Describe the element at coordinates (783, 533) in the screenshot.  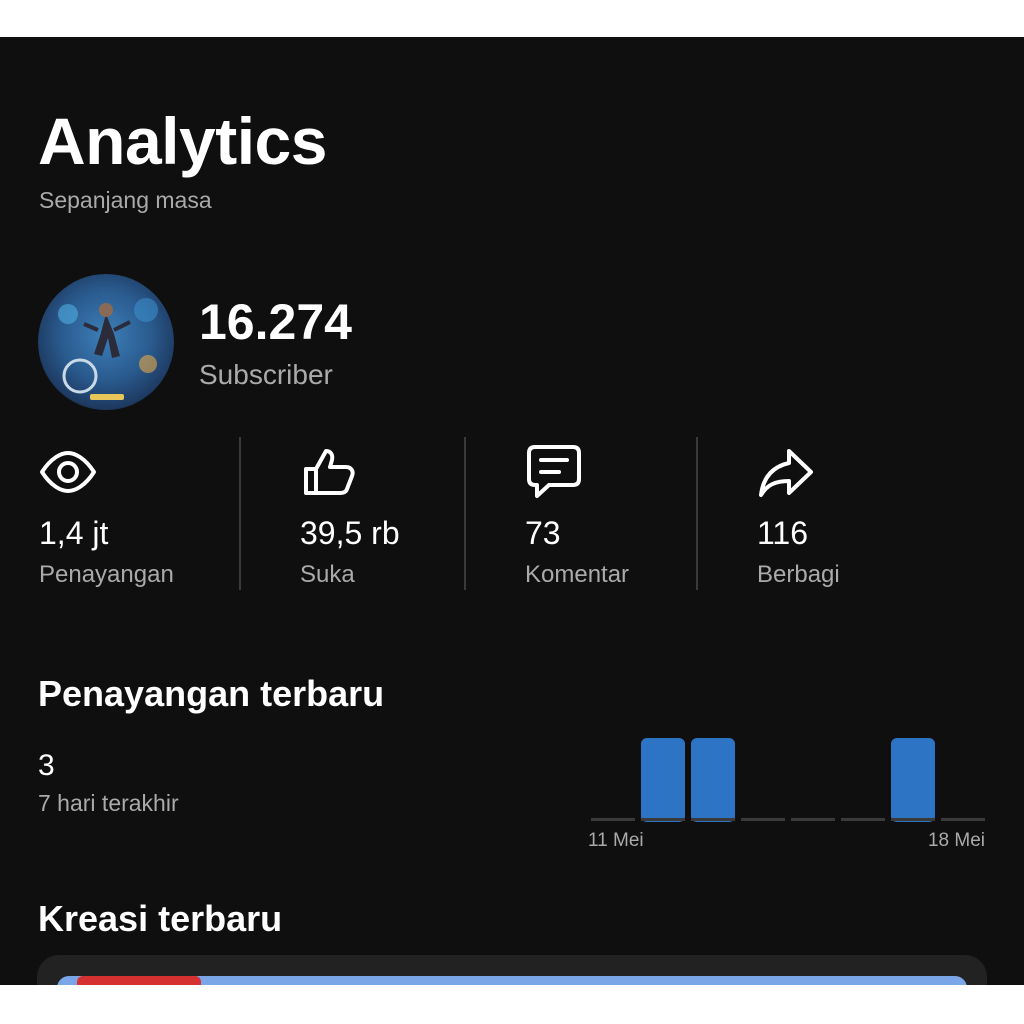
I see `shares-value: 116` at that location.